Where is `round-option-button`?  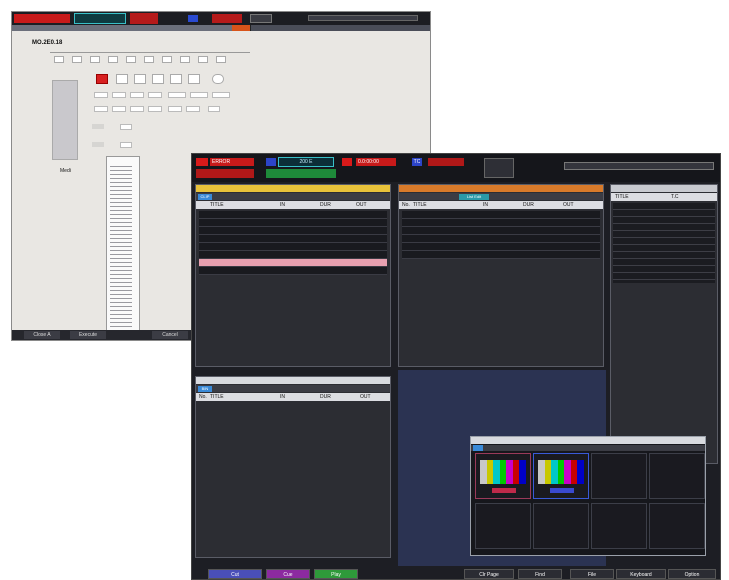
round-option-button is located at coordinates (218, 79).